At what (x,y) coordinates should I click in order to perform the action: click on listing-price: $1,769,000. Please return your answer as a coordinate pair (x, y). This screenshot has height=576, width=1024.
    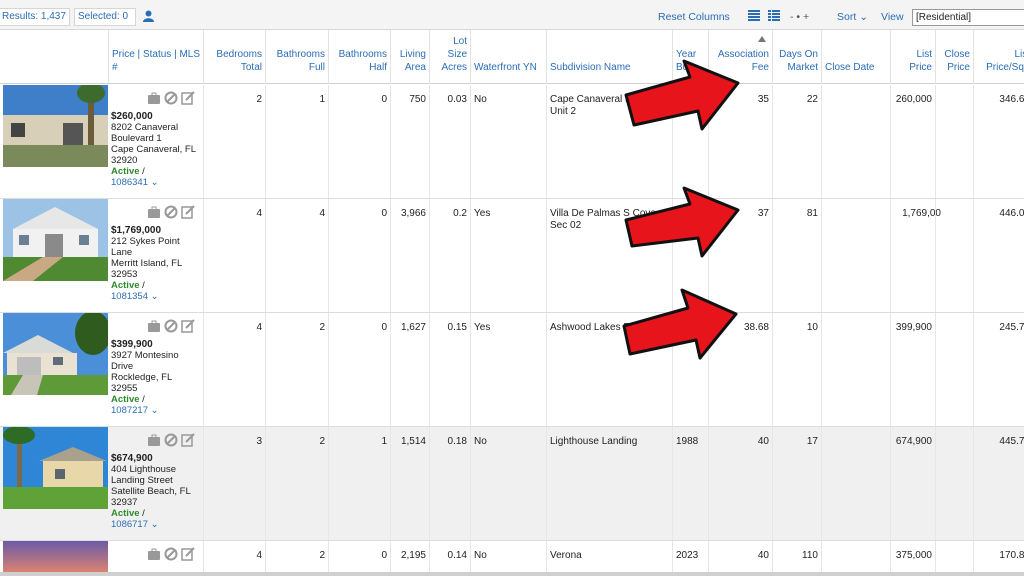
    Looking at the image, I should click on (136, 230).